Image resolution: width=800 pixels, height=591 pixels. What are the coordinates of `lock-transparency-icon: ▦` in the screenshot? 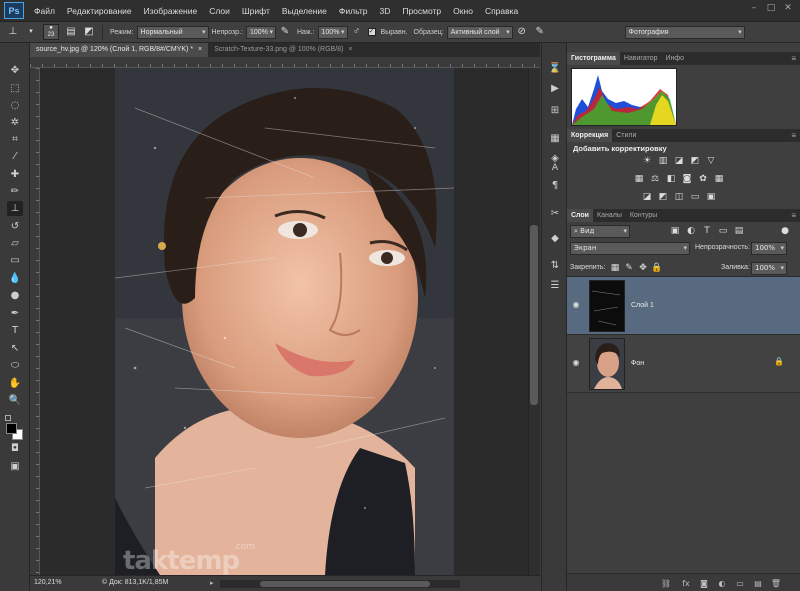 It's located at (615, 268).